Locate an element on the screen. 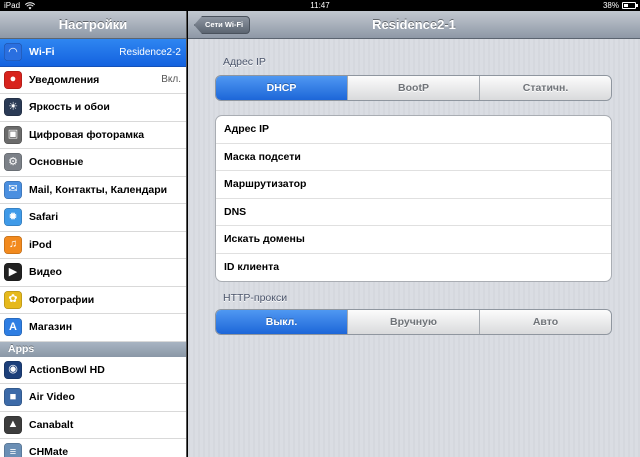 This screenshot has height=457, width=640. settings-row-brightness: ☀ Яркость и обои is located at coordinates (93, 108).